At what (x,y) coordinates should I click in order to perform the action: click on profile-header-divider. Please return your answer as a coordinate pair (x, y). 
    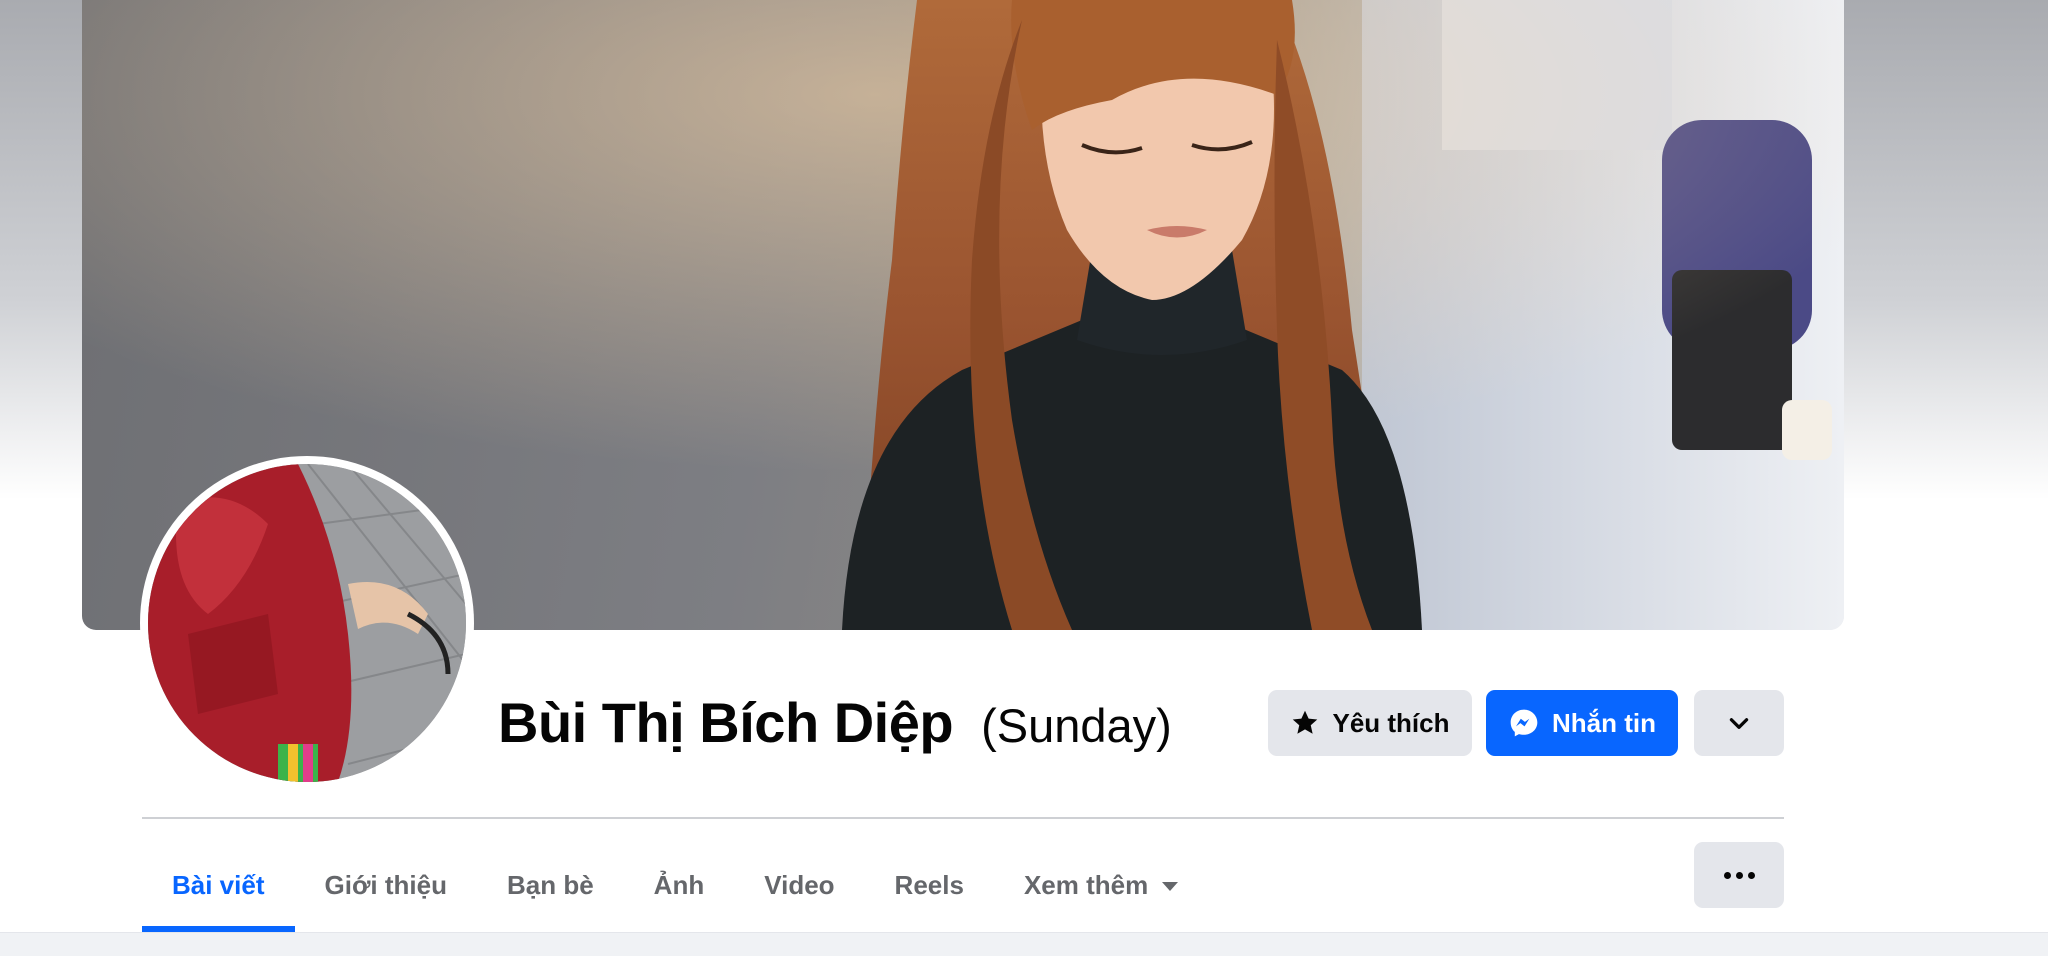
    Looking at the image, I should click on (963, 818).